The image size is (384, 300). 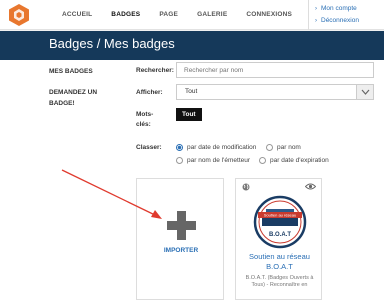 What do you see at coordinates (111, 194) in the screenshot?
I see `annotation-arrow-icon` at bounding box center [111, 194].